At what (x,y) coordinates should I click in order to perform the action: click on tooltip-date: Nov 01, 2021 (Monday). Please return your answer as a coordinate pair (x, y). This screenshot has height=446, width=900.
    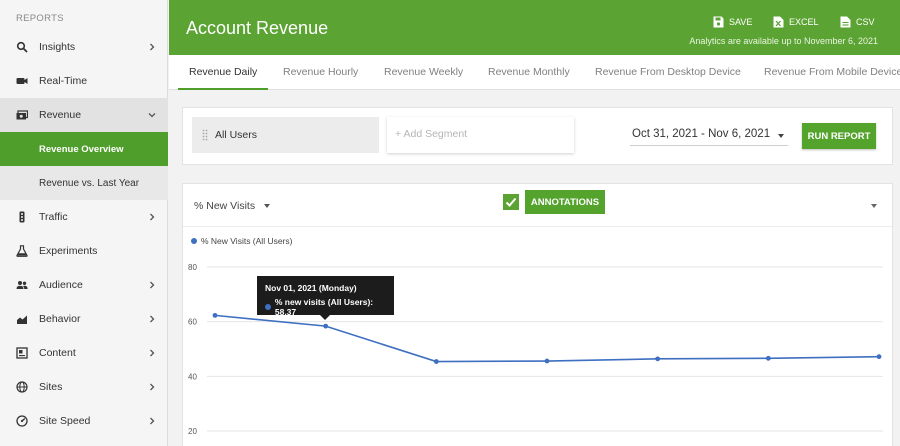
    Looking at the image, I should click on (311, 288).